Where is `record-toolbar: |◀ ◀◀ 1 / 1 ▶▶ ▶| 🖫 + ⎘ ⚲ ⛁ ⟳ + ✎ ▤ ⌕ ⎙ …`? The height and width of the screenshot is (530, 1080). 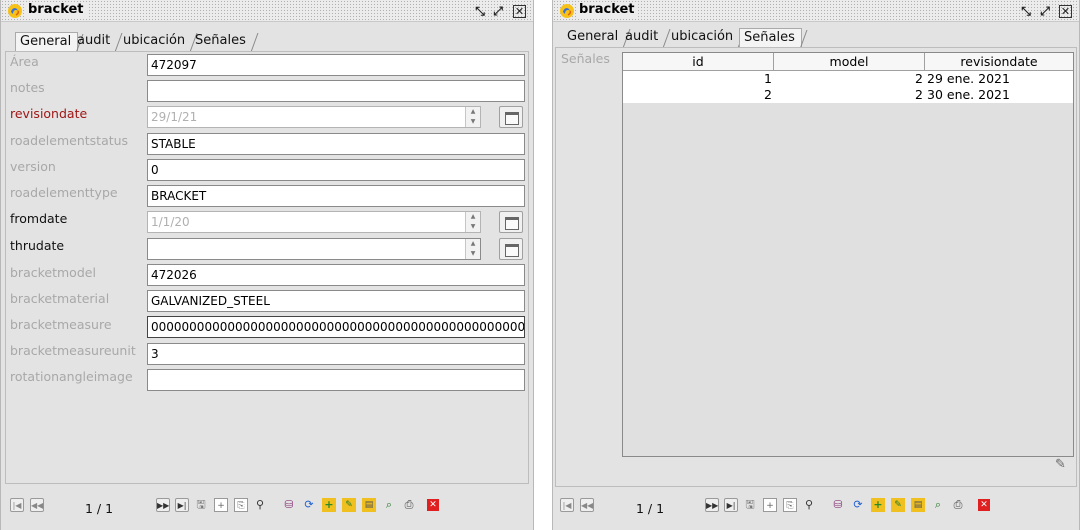 record-toolbar: |◀ ◀◀ 1 / 1 ▶▶ ▶| 🖫 + ⎘ ⚲ ⛁ ⟳ + ✎ ▤ ⌕ ⎙ … is located at coordinates (267, 510).